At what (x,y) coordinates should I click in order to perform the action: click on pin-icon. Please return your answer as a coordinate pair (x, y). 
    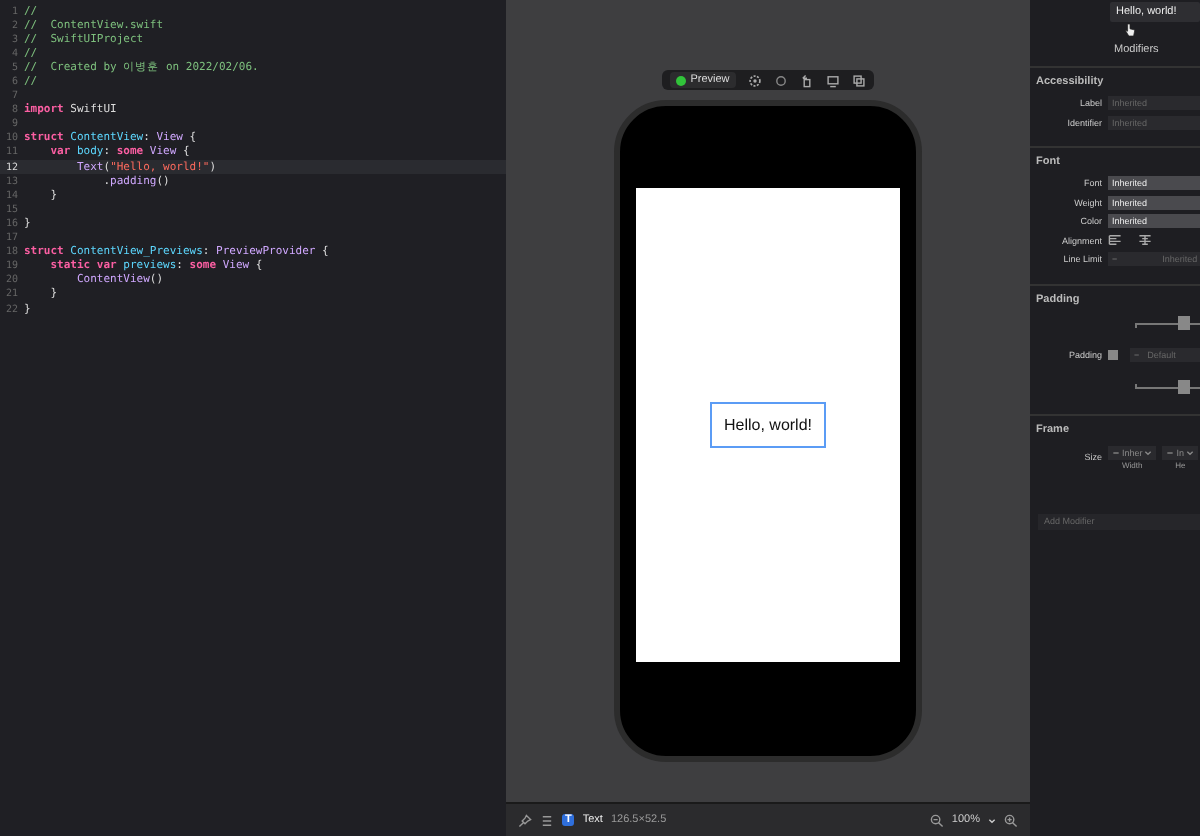
    Looking at the image, I should click on (525, 820).